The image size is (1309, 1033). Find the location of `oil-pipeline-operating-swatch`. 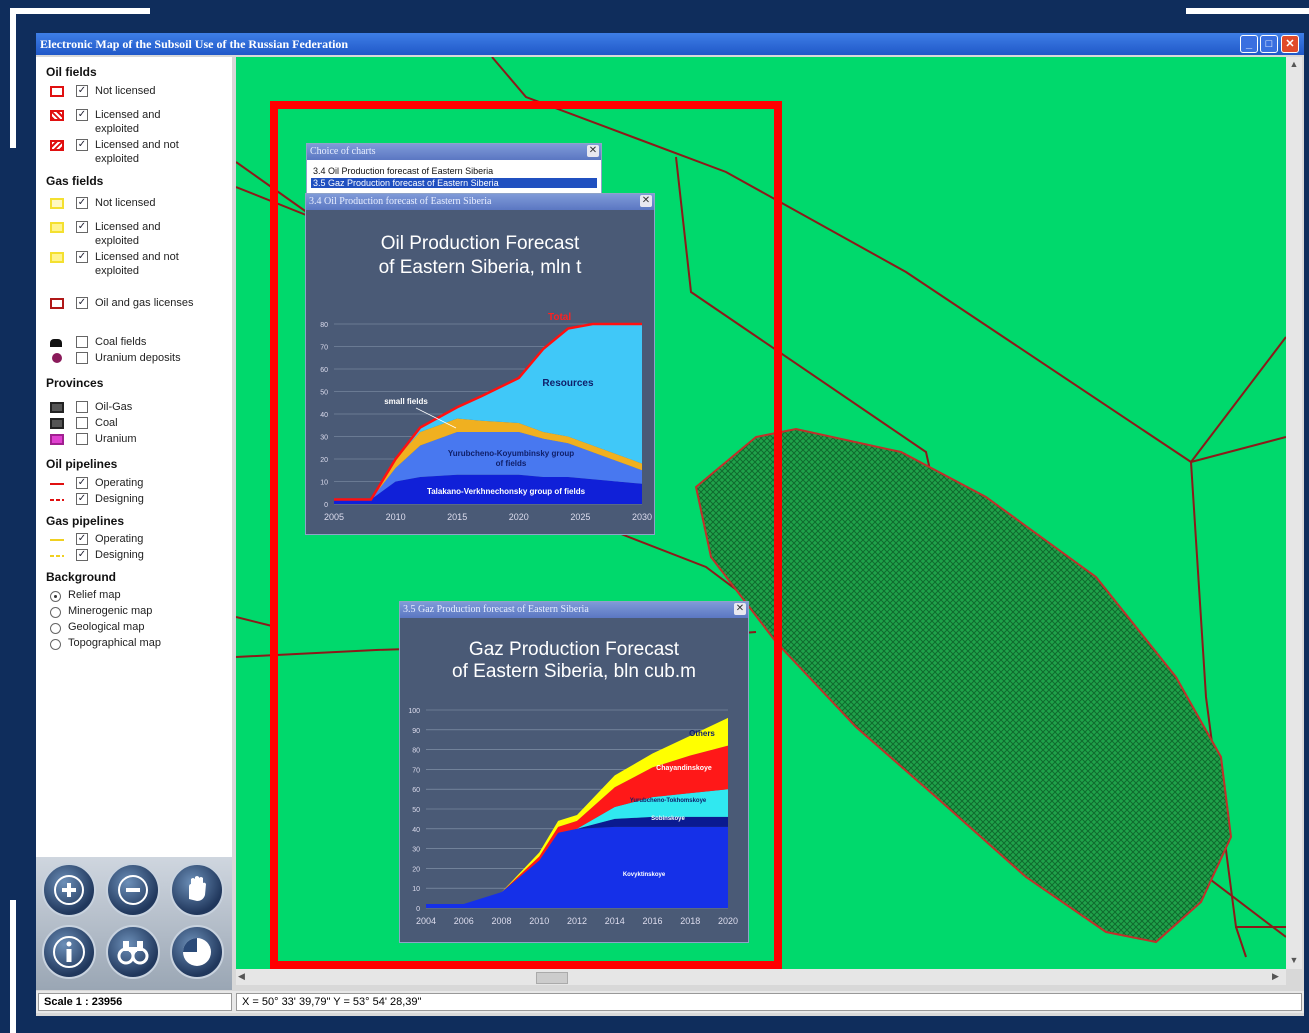

oil-pipeline-operating-swatch is located at coordinates (57, 484).